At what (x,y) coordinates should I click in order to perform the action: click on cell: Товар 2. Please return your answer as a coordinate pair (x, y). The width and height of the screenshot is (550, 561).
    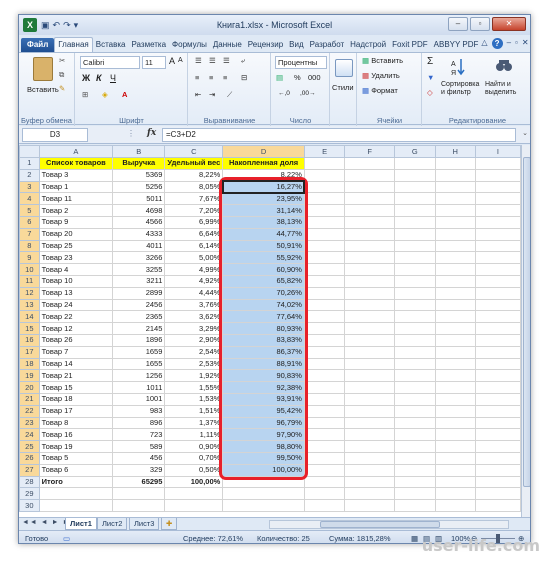
    Looking at the image, I should click on (76, 210).